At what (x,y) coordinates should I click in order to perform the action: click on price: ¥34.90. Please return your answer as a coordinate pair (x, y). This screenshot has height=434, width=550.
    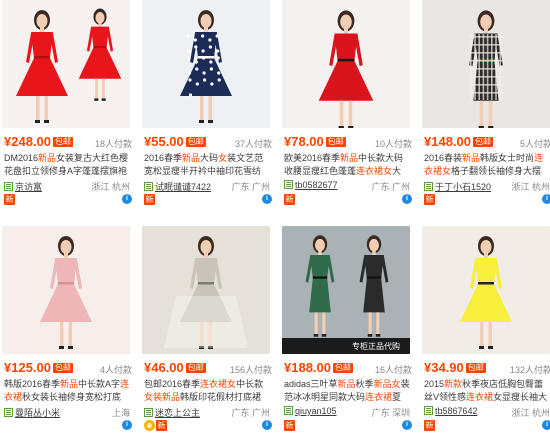
    Looking at the image, I should click on (444, 367).